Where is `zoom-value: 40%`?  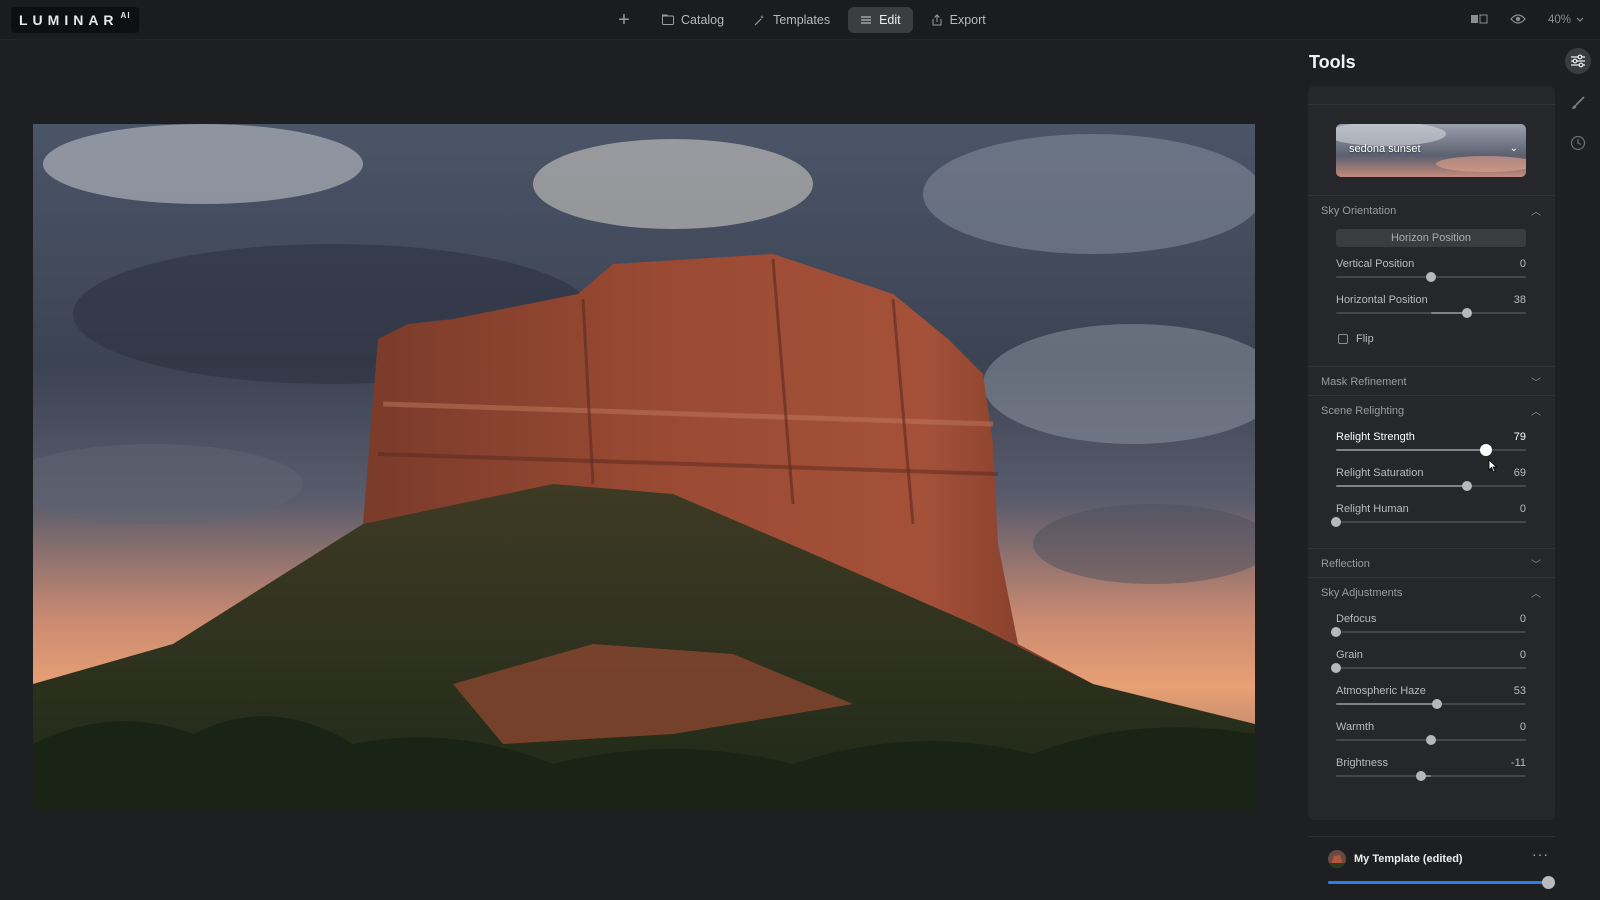
zoom-value: 40% is located at coordinates (1559, 20).